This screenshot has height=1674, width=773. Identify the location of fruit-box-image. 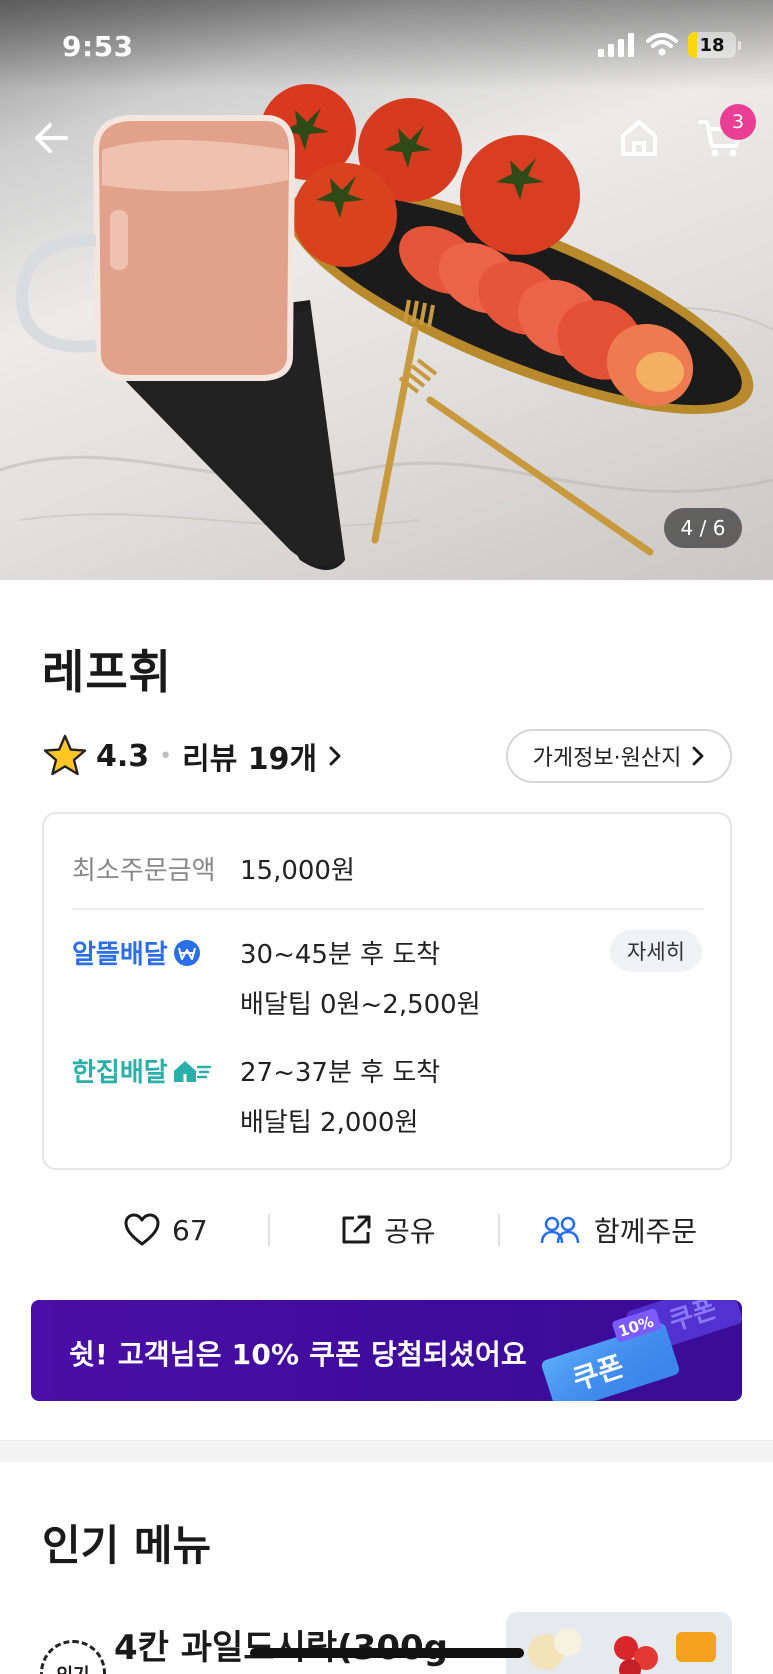
(619, 1643).